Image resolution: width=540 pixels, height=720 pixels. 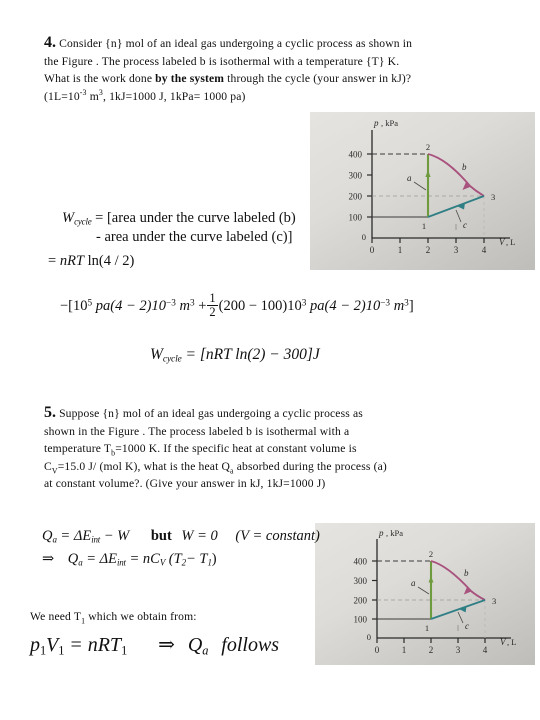 I want to click on eint-subscript: int, so click(x=96, y=539).